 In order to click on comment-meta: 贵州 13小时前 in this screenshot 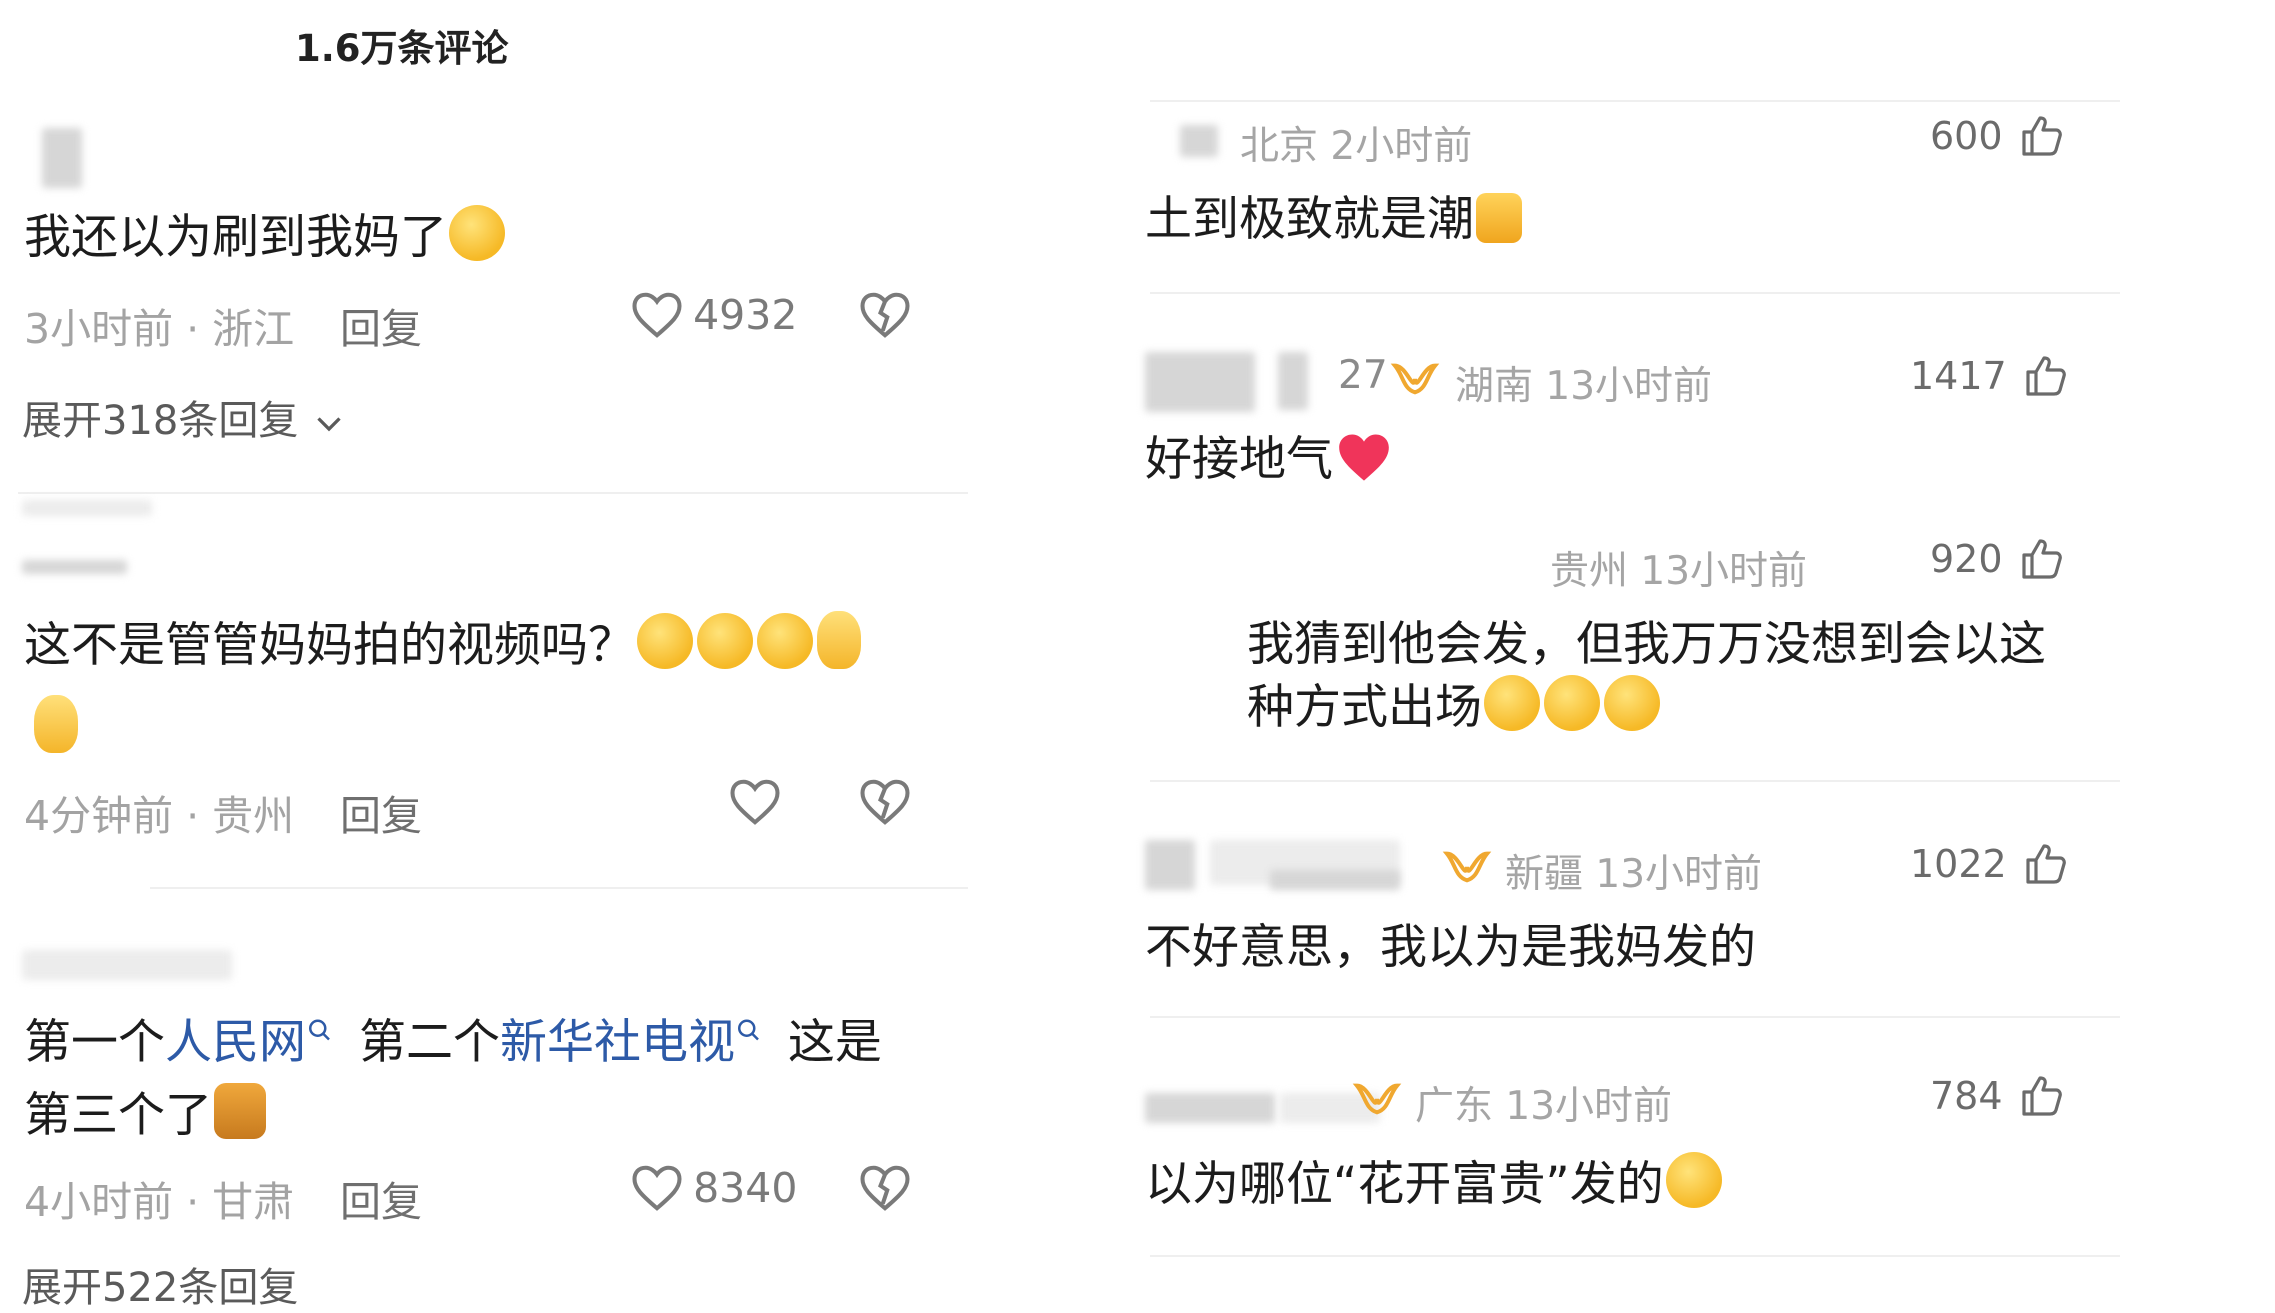, I will do `click(1679, 571)`.